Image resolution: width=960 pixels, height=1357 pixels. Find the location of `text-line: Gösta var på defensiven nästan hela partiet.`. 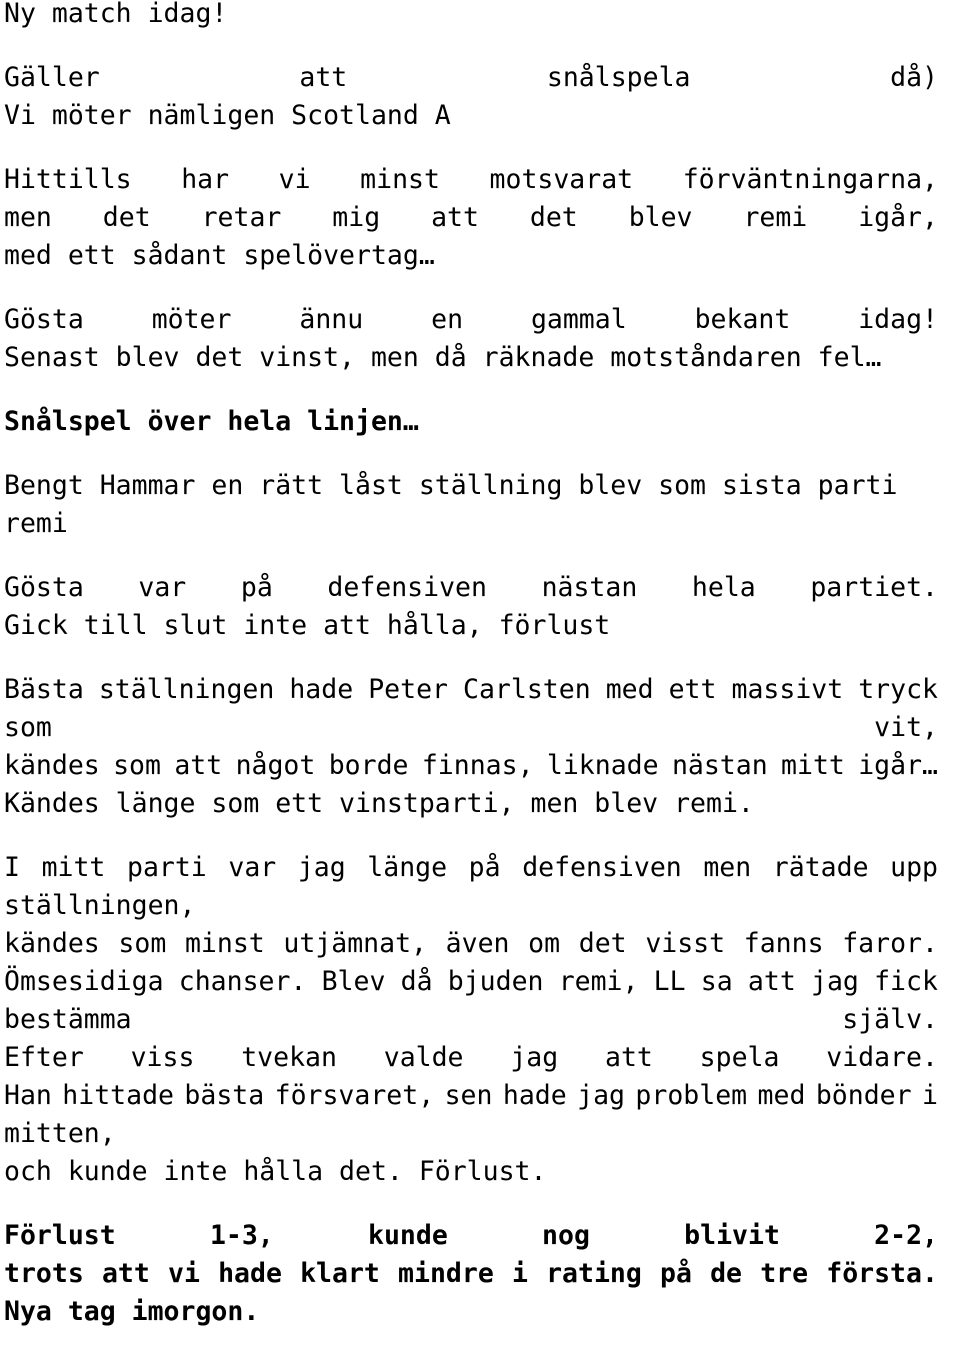

text-line: Gösta var på defensiven nästan hela partiet. is located at coordinates (471, 587).